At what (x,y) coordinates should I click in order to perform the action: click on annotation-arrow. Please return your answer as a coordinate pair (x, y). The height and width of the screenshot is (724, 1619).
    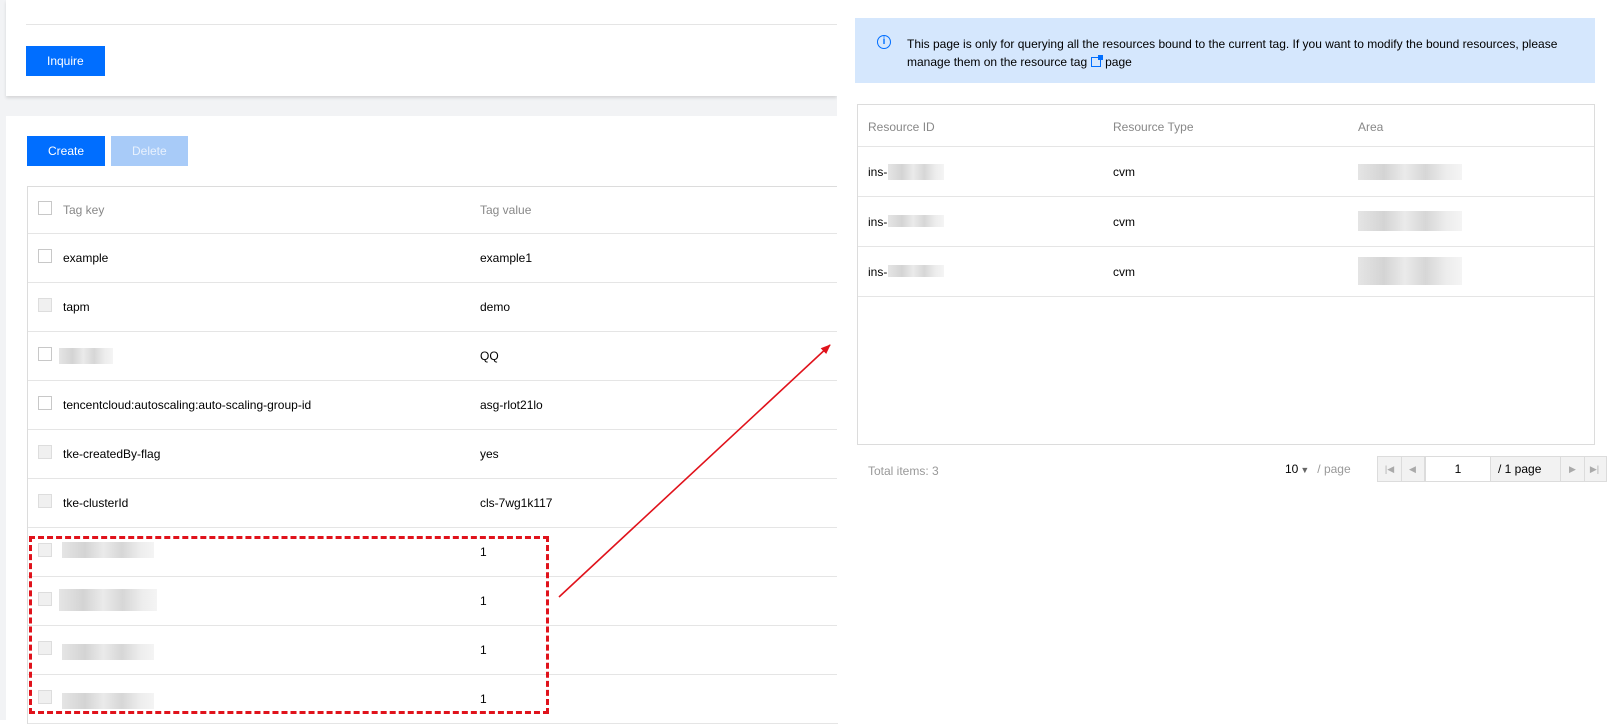
    Looking at the image, I should click on (694, 471).